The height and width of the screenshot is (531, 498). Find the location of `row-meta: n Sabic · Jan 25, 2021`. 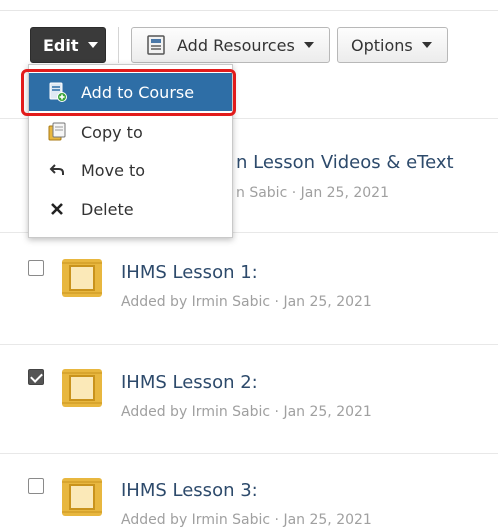

row-meta: n Sabic · Jan 25, 2021 is located at coordinates (312, 193).